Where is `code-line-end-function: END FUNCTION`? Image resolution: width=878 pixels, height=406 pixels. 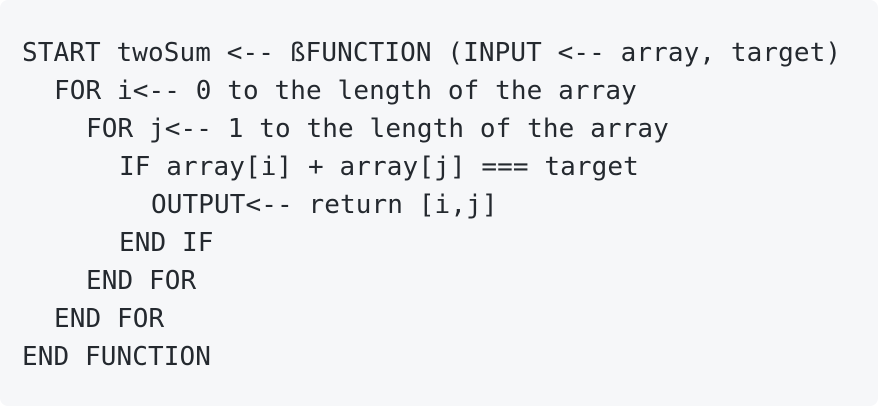
code-line-end-function: END FUNCTION is located at coordinates (117, 357).